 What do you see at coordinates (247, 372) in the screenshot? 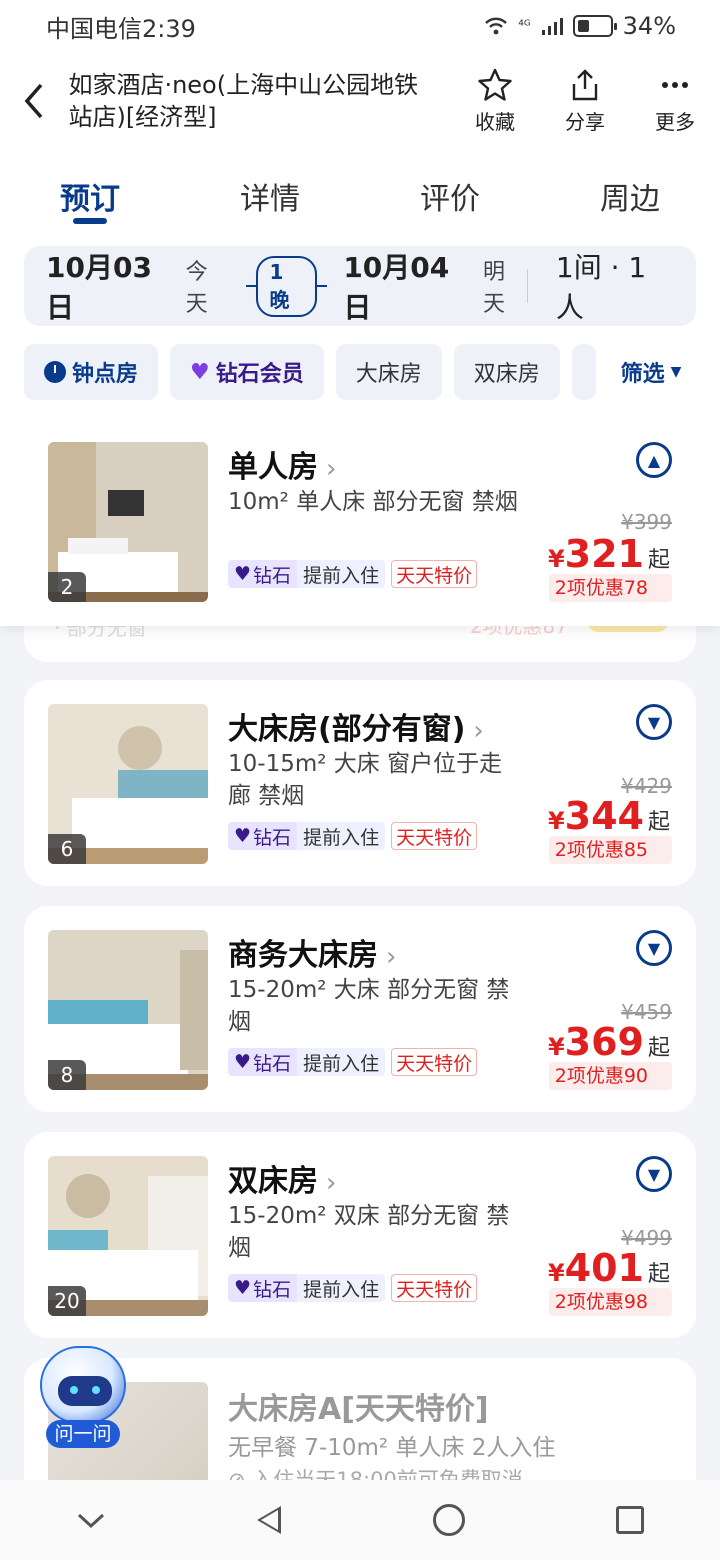
I see `chip-diamond: ♥ 钻石会员` at bounding box center [247, 372].